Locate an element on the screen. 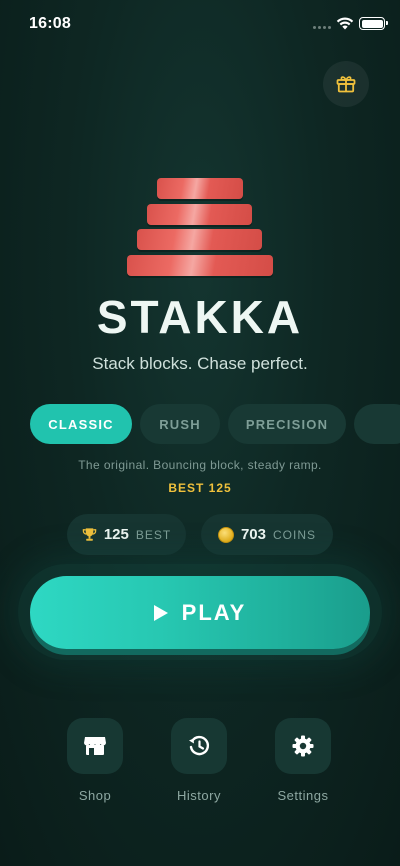 The height and width of the screenshot is (866, 400). nav-settings: Settings is located at coordinates (303, 760).